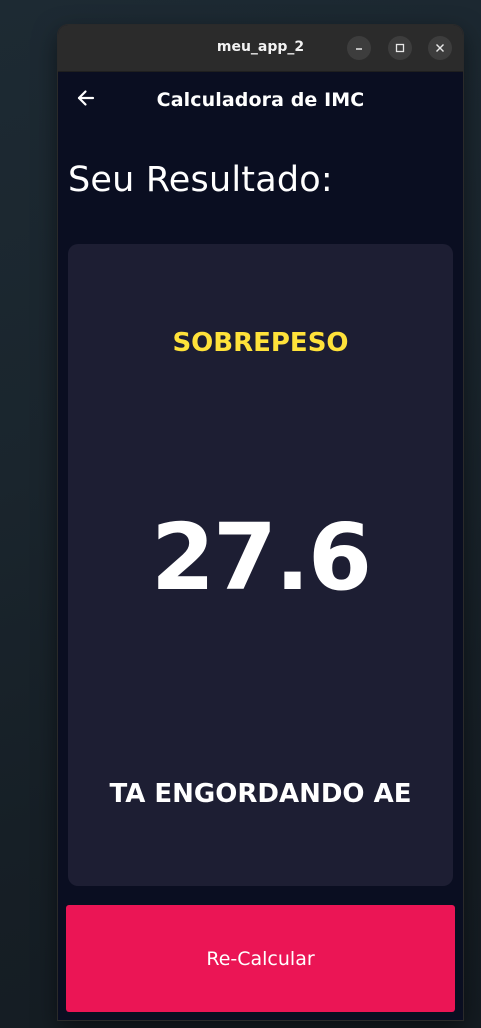  I want to click on app-bar: Calculadora de IMC, so click(260, 100).